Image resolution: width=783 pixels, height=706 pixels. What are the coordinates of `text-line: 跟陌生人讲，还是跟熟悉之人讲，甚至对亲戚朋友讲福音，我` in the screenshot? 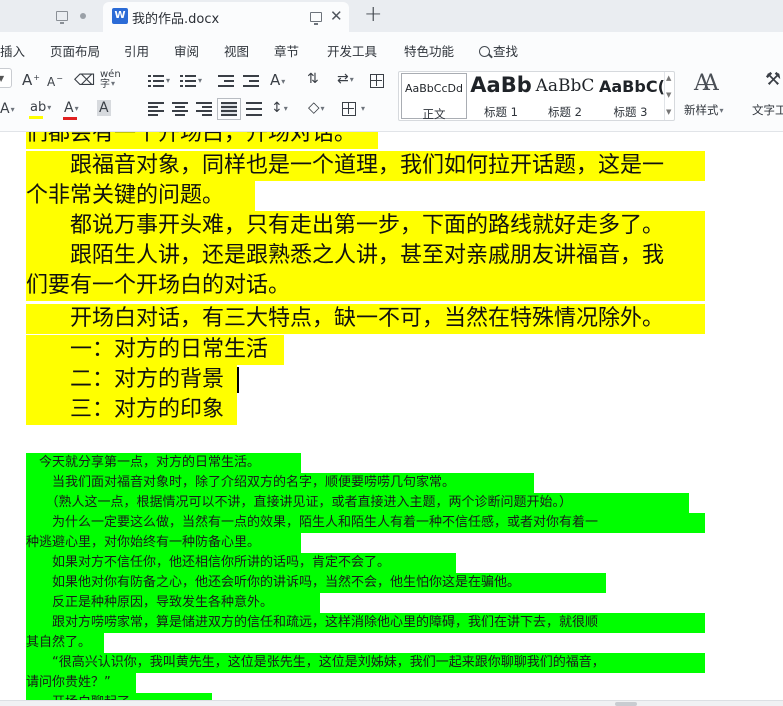 It's located at (365, 256).